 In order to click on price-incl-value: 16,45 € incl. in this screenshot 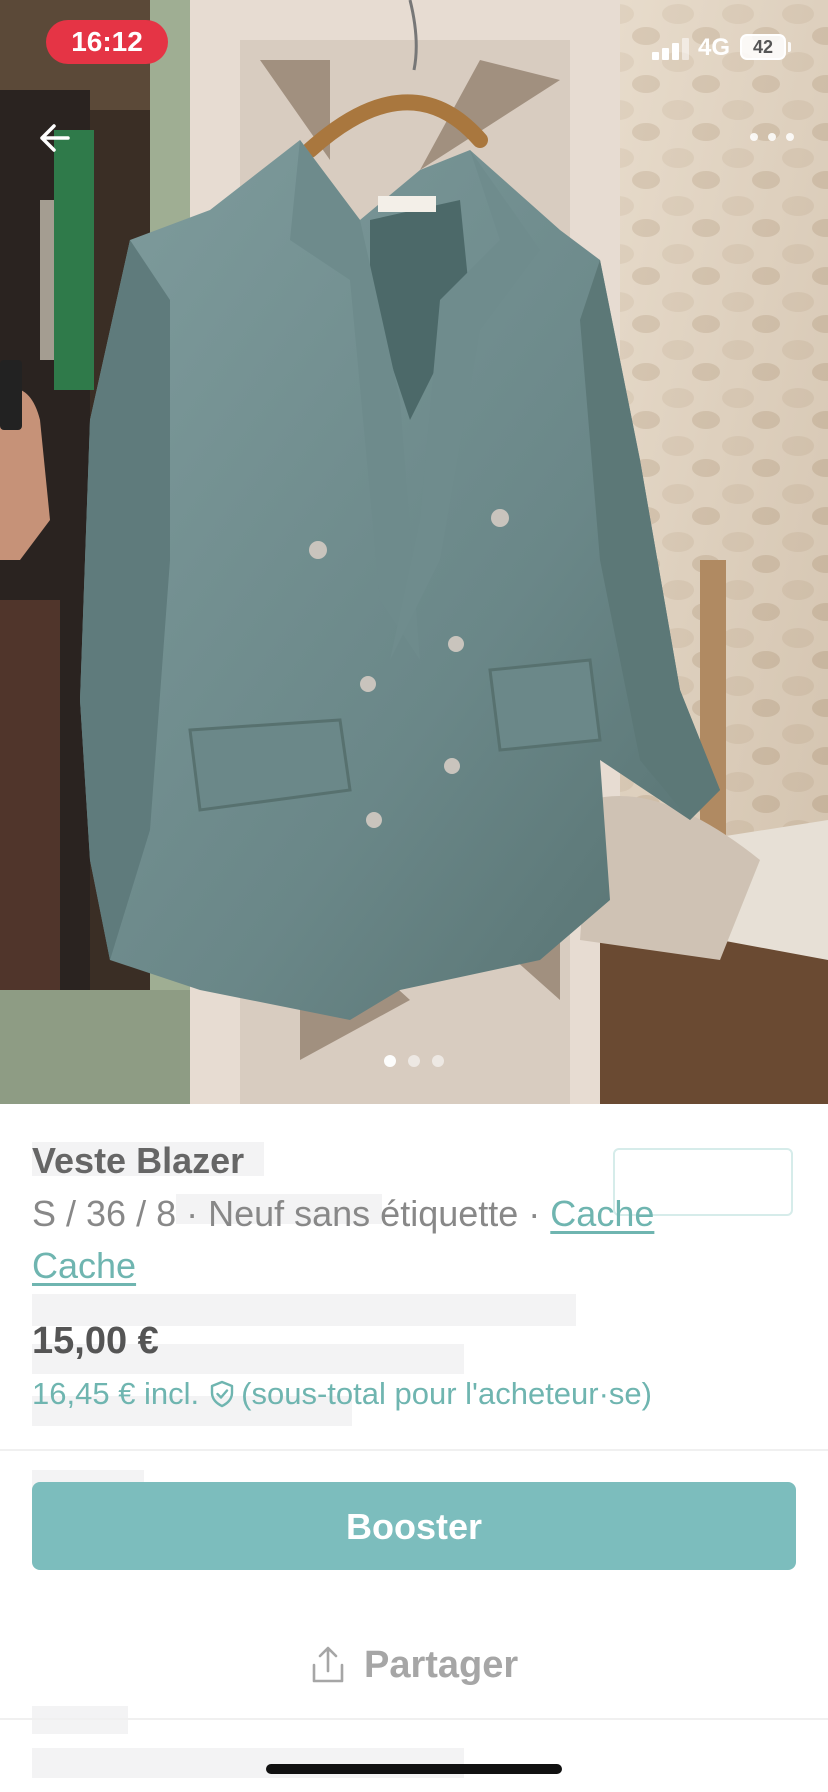, I will do `click(116, 1393)`.